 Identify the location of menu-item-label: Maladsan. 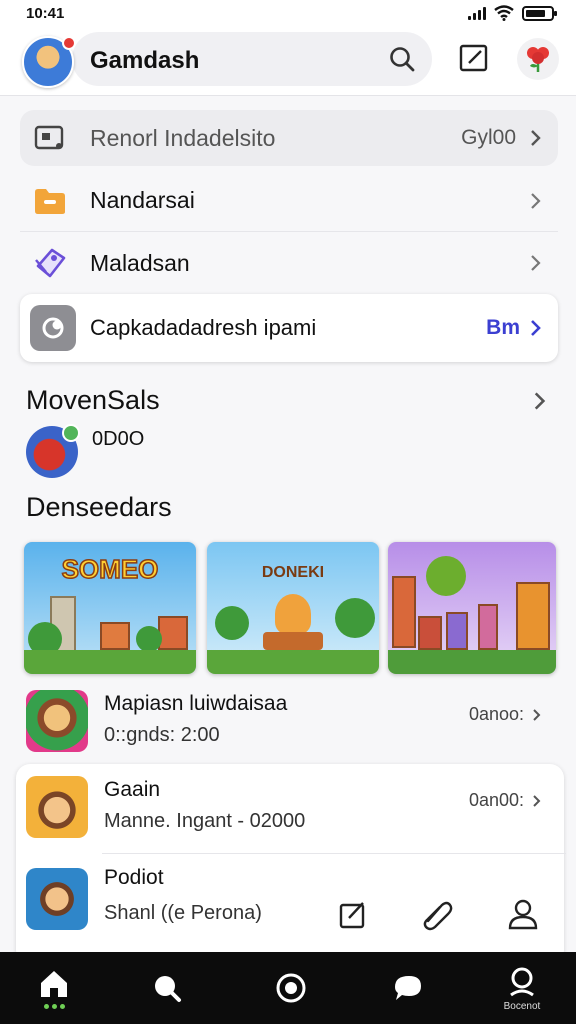
(140, 262).